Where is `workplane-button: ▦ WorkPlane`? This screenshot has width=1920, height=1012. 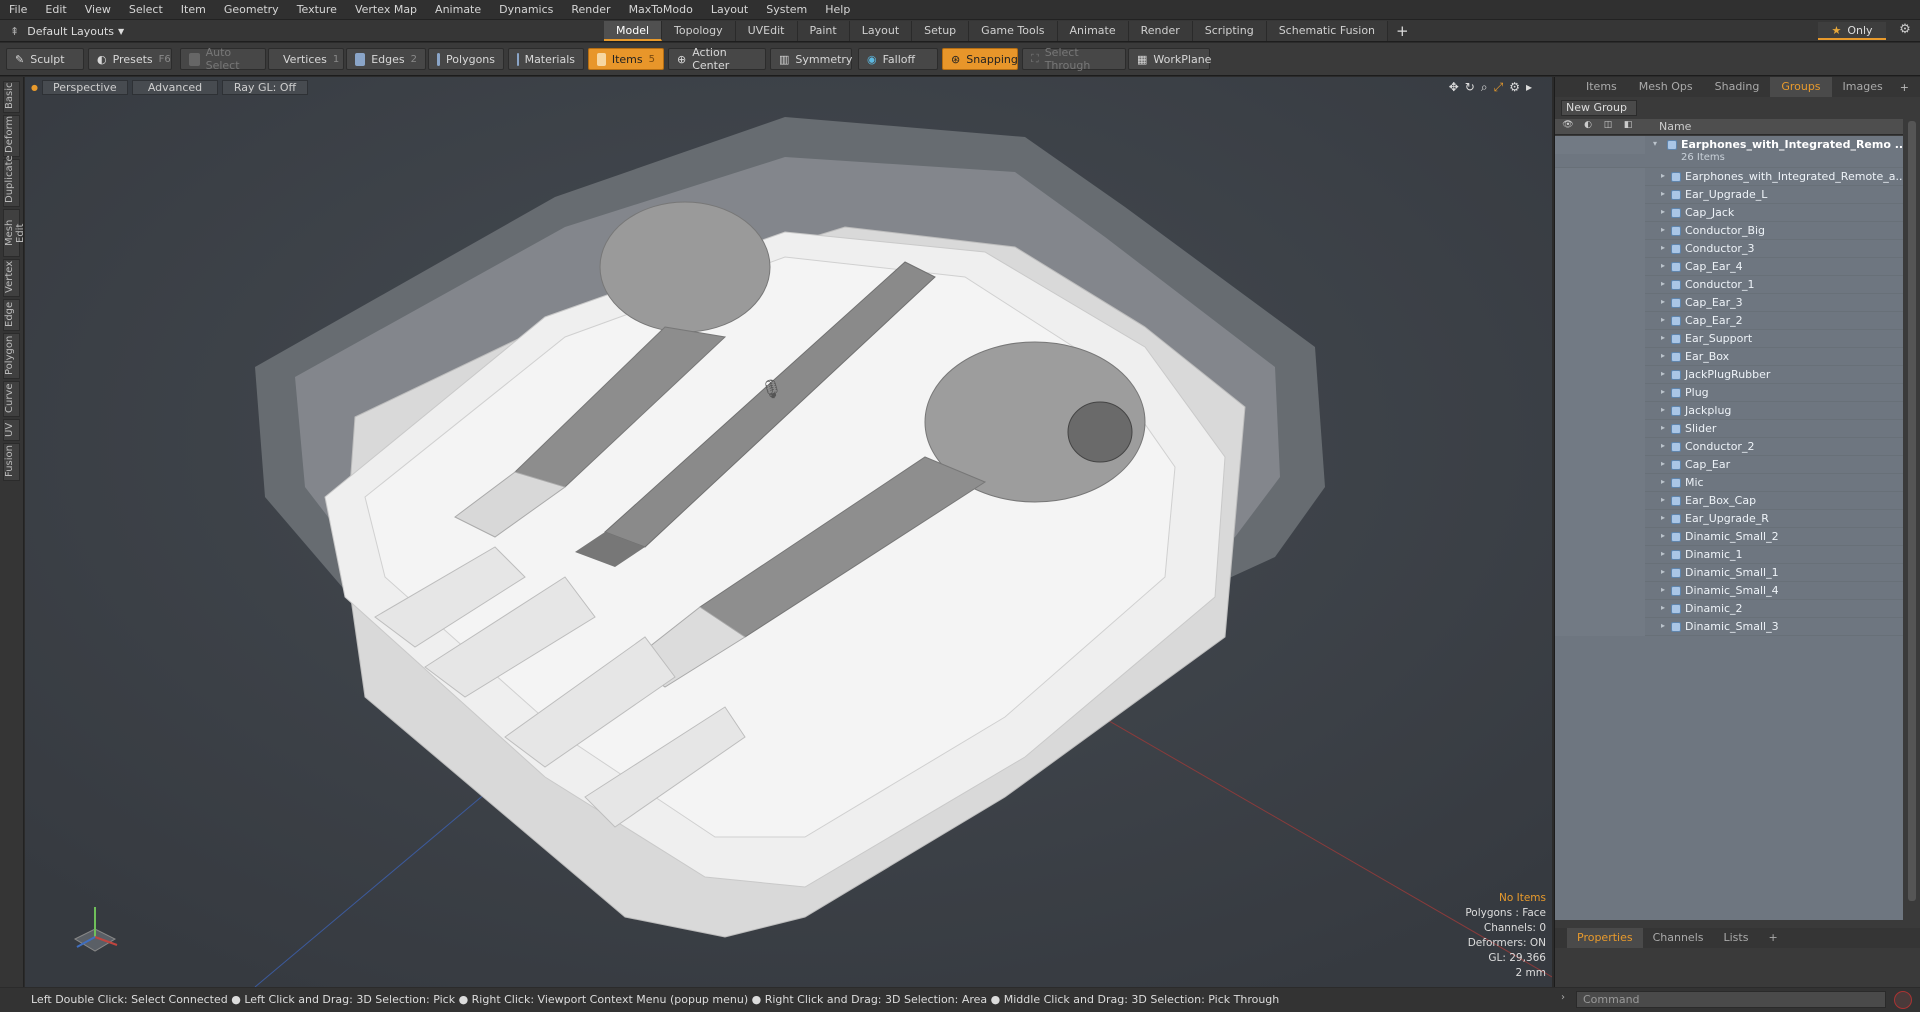 workplane-button: ▦ WorkPlane is located at coordinates (1169, 59).